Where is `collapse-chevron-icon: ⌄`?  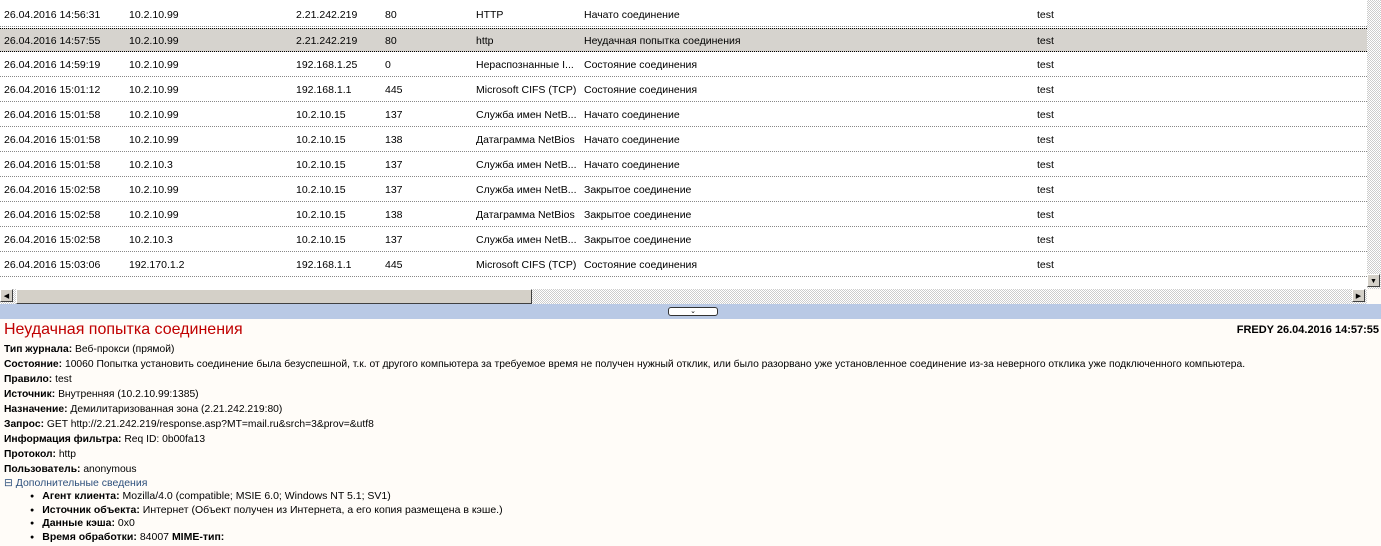 collapse-chevron-icon: ⌄ is located at coordinates (693, 311).